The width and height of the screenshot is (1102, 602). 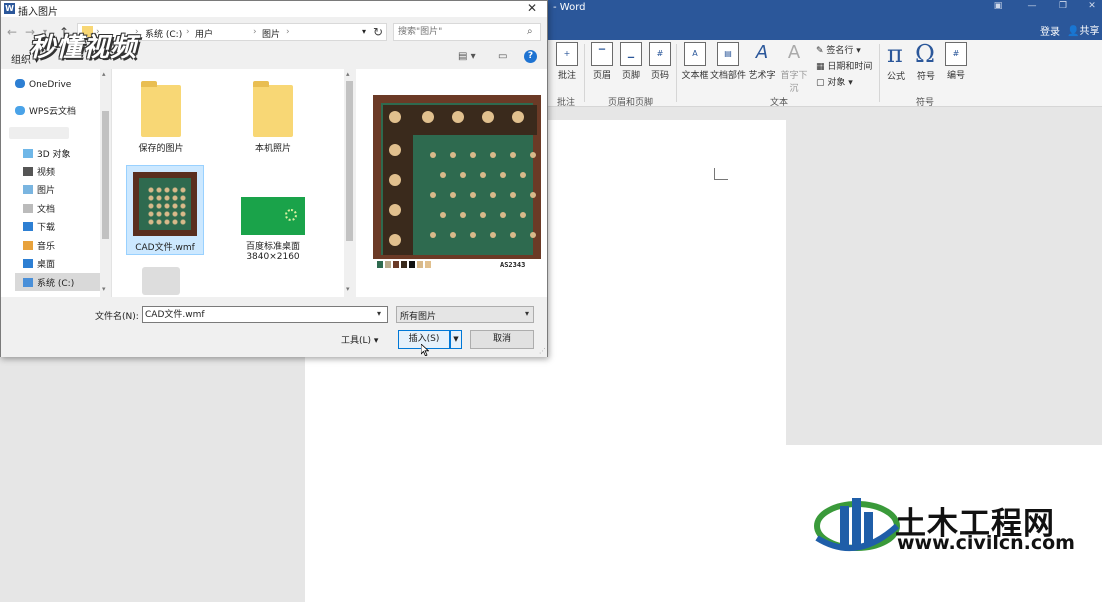 I want to click on nav-wps-cloud: WPS云文档, so click(x=64, y=113).